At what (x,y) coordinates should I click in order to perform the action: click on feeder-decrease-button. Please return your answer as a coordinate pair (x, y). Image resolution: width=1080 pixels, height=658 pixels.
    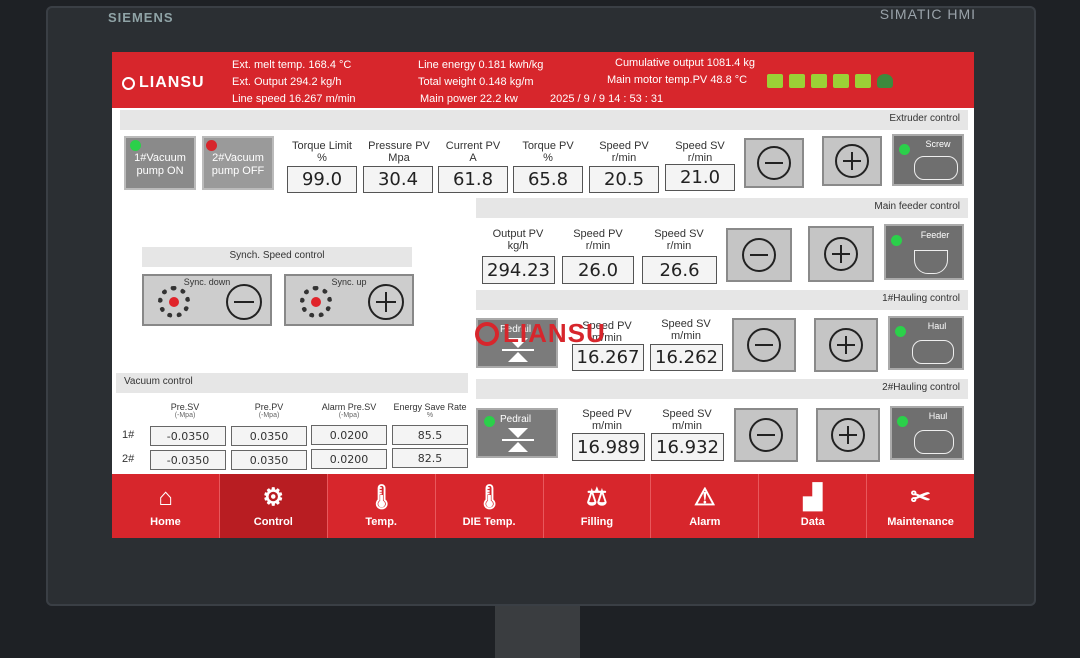
    Looking at the image, I should click on (759, 255).